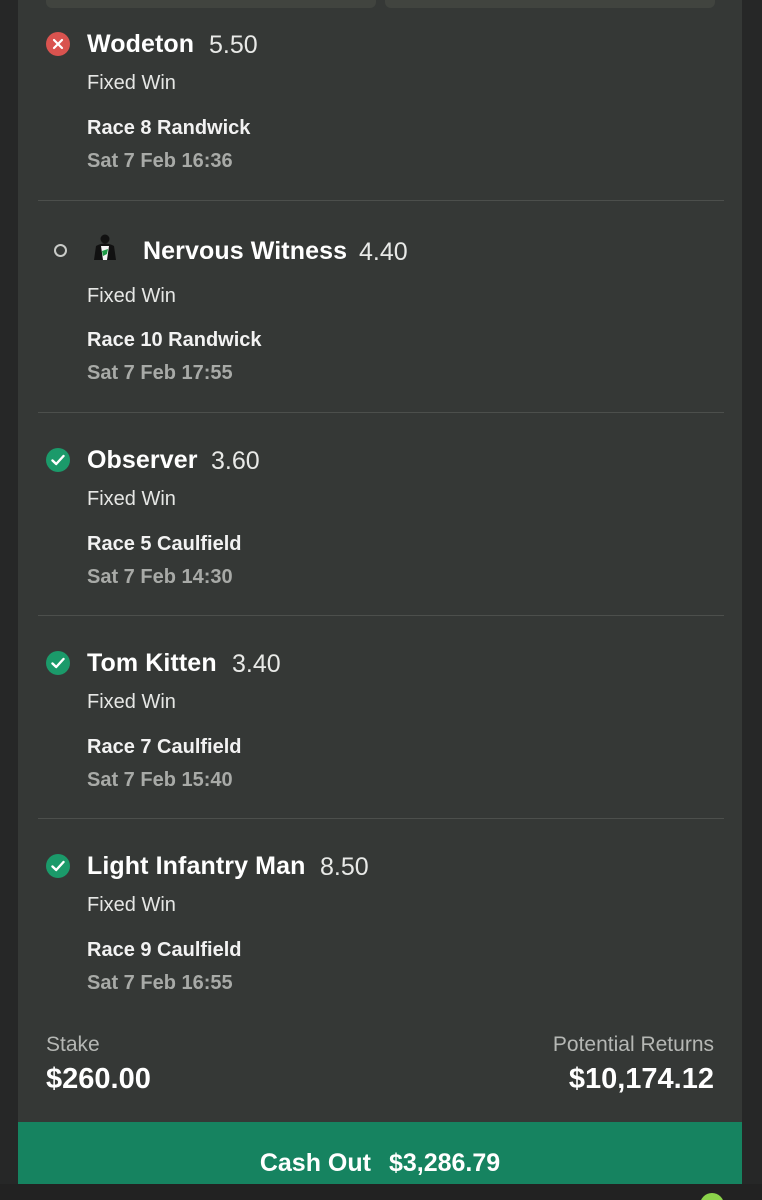 Image resolution: width=762 pixels, height=1200 pixels. Describe the element at coordinates (160, 161) in the screenshot. I see `race-date: Sat 7 Feb 16:36` at that location.